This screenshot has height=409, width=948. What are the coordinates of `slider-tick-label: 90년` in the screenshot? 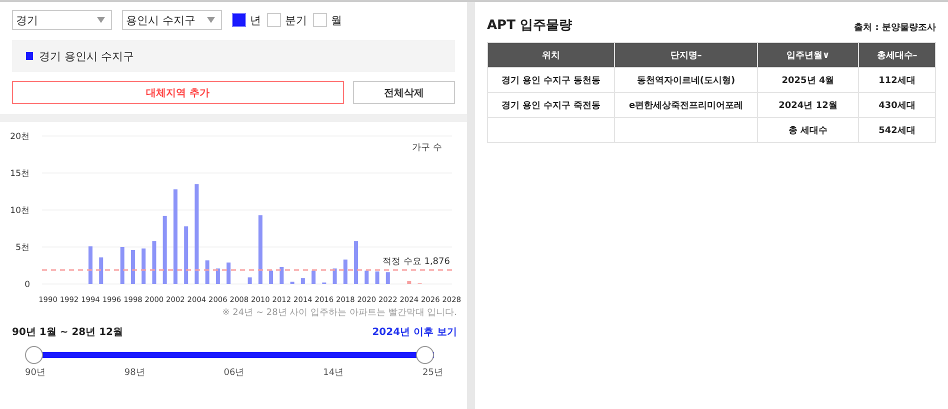 It's located at (35, 373).